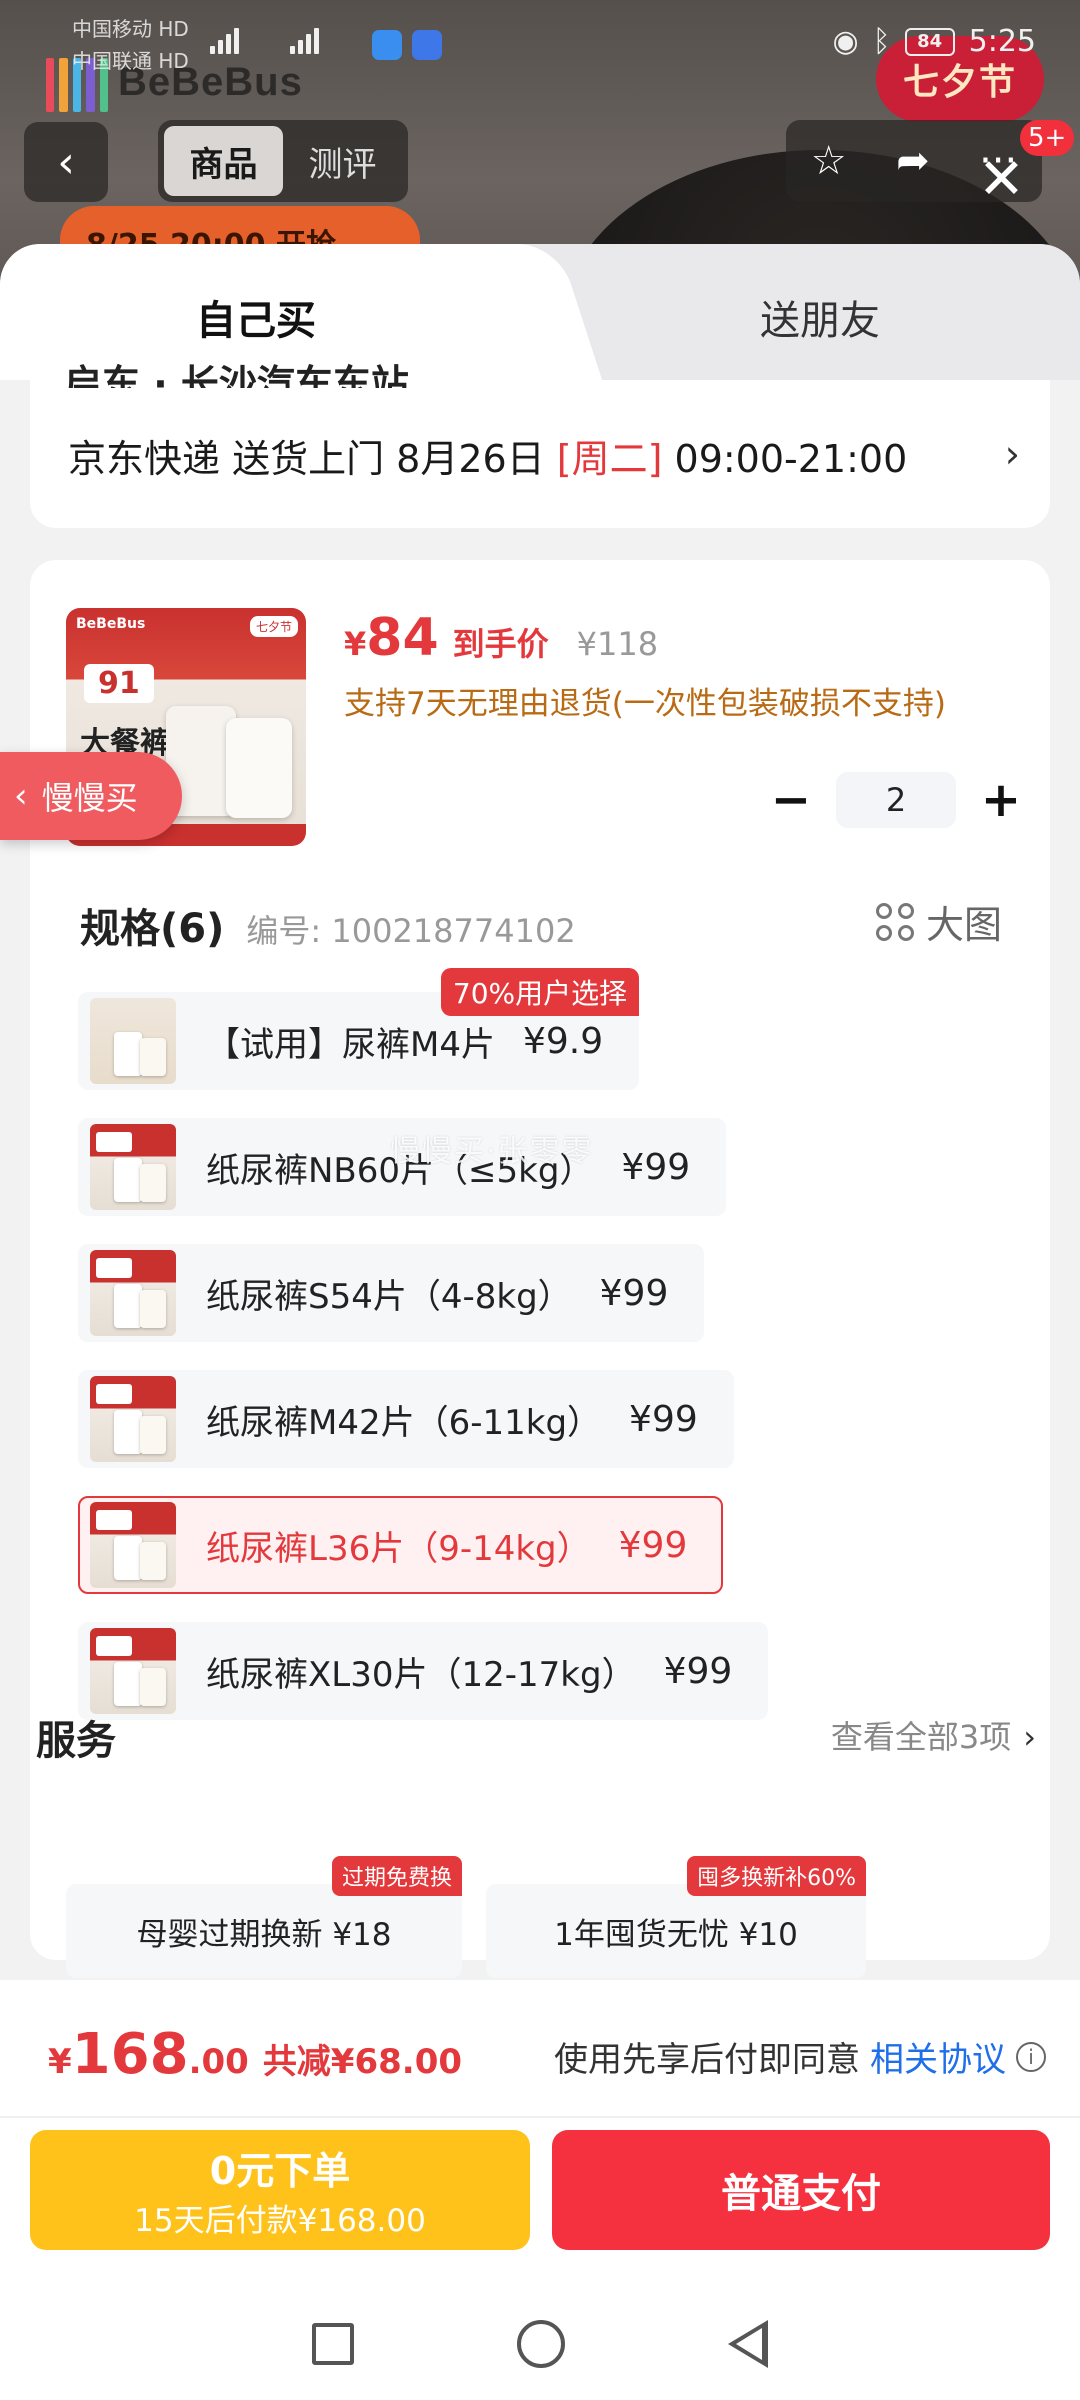 The height and width of the screenshot is (2400, 1080). Describe the element at coordinates (894, 921) in the screenshot. I see `grid-icon` at that location.